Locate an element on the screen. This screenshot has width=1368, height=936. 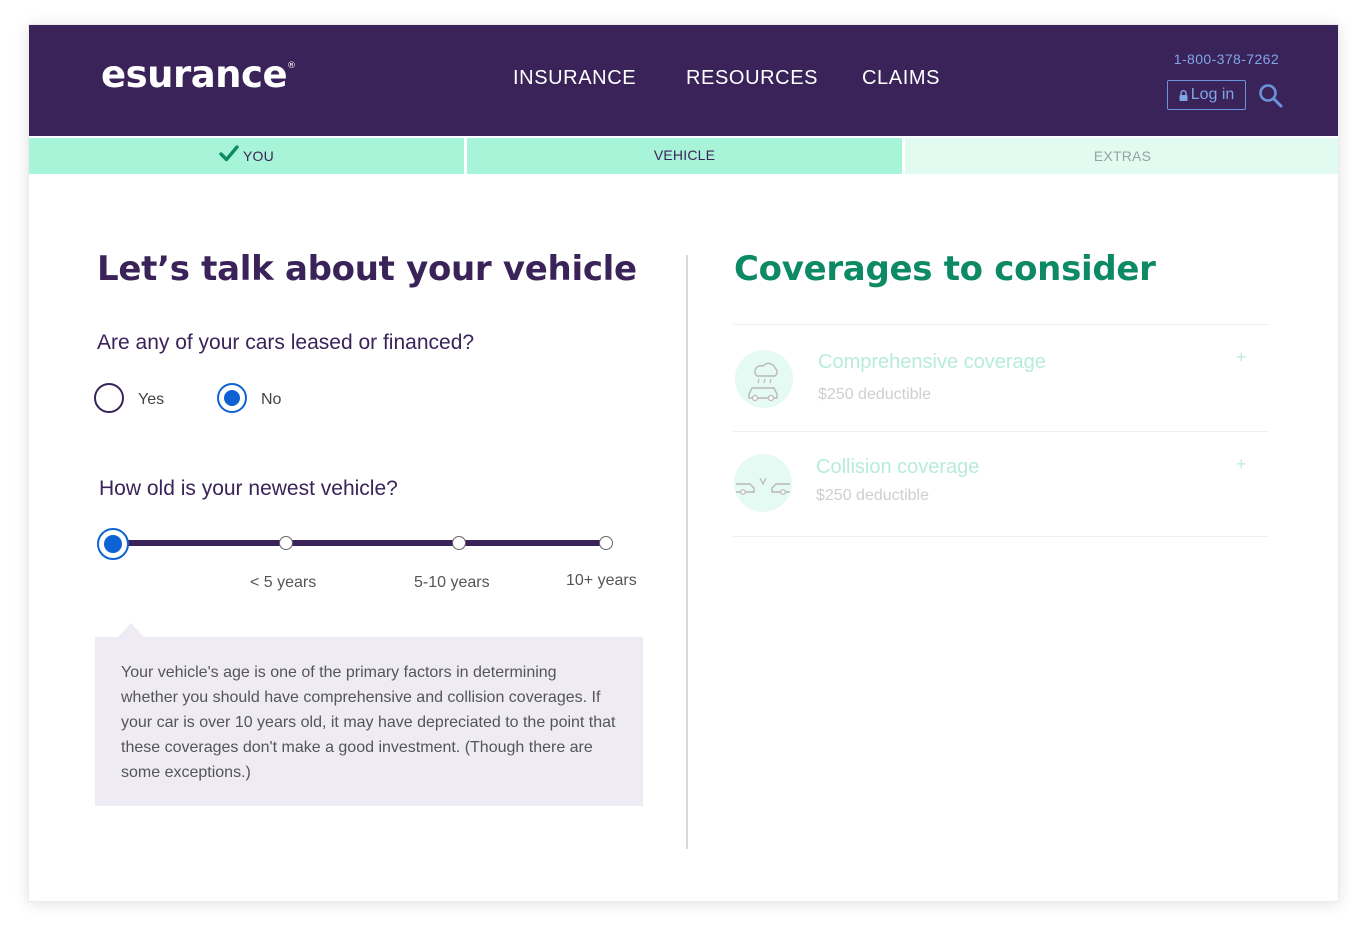
age-slider-track is located at coordinates (360, 543).